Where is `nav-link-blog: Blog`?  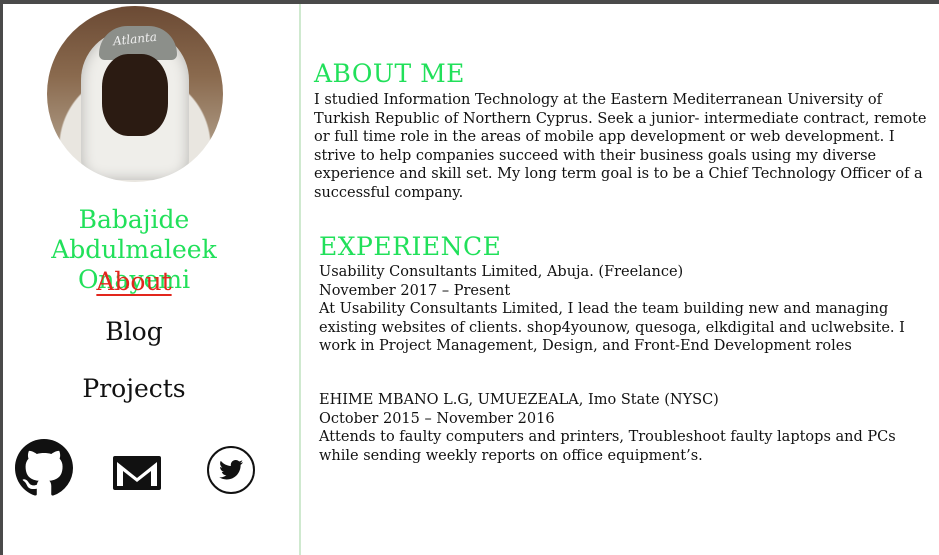 nav-link-blog: Blog is located at coordinates (134, 331).